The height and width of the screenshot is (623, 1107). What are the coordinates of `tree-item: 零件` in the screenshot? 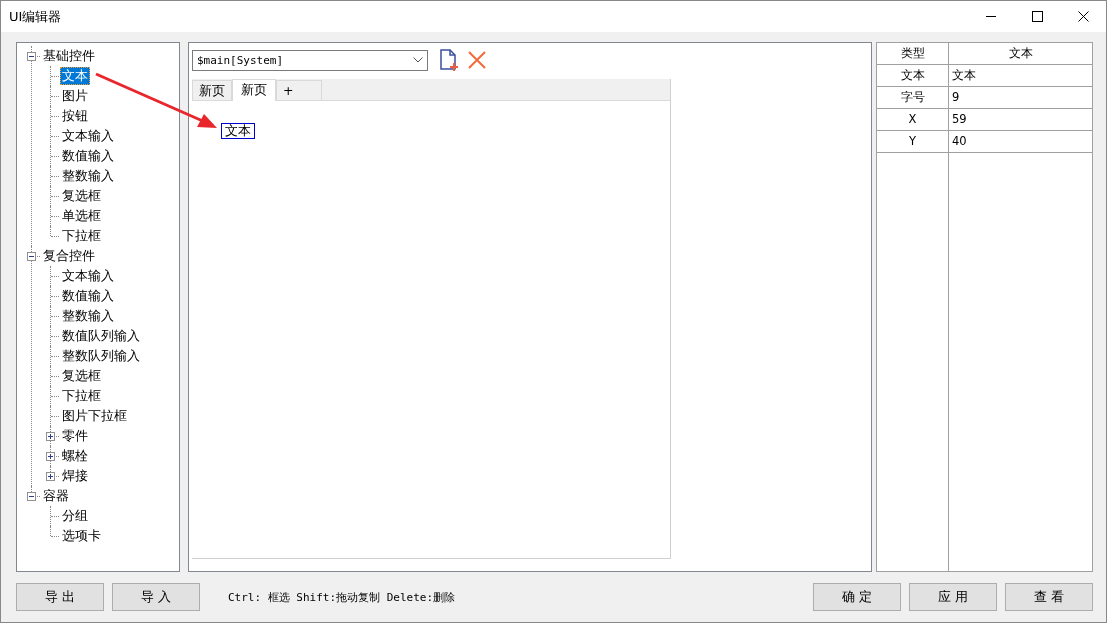 It's located at (75, 436).